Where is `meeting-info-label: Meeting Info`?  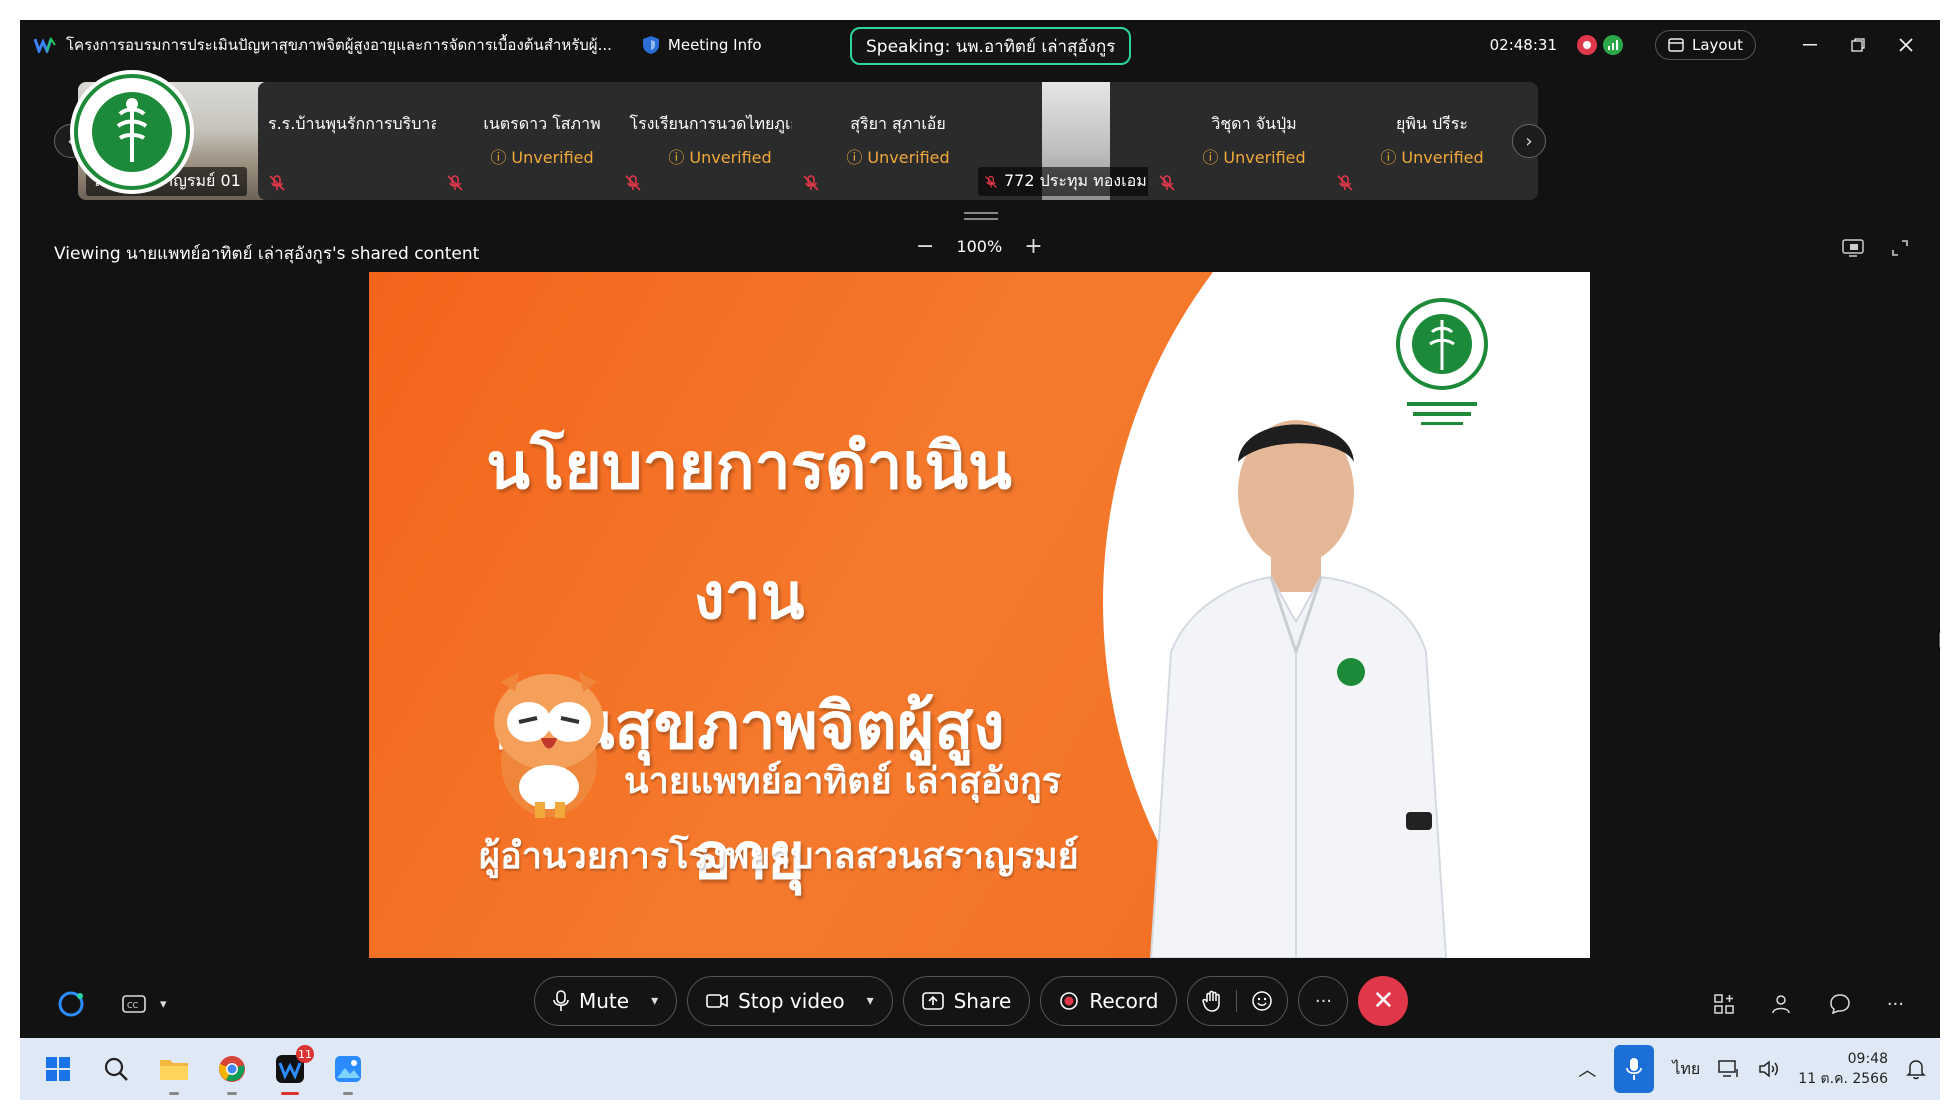
meeting-info-label: Meeting Info is located at coordinates (714, 45).